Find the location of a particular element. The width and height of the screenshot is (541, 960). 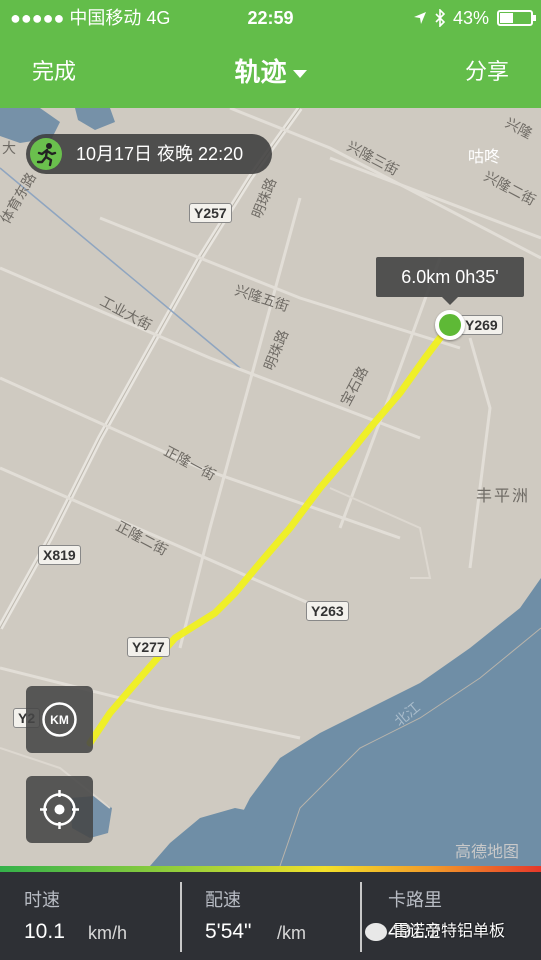

track-title-dropdown: 轨迹 is located at coordinates (270, 72).